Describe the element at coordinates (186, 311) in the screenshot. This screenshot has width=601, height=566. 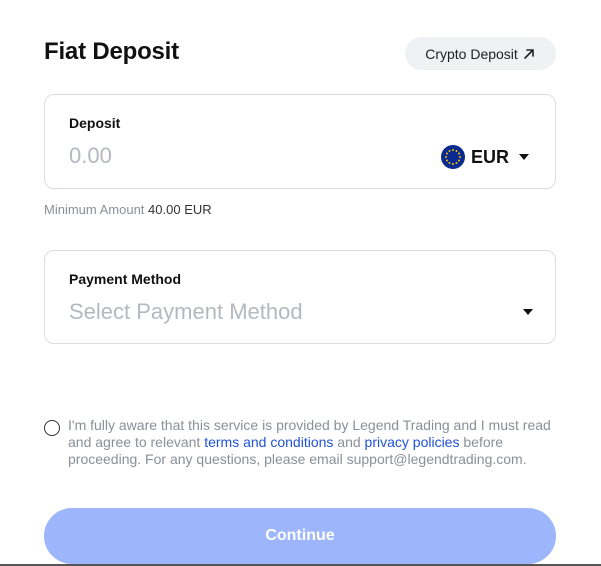
I see `payment-method-placeholder: Select Payment Method` at that location.